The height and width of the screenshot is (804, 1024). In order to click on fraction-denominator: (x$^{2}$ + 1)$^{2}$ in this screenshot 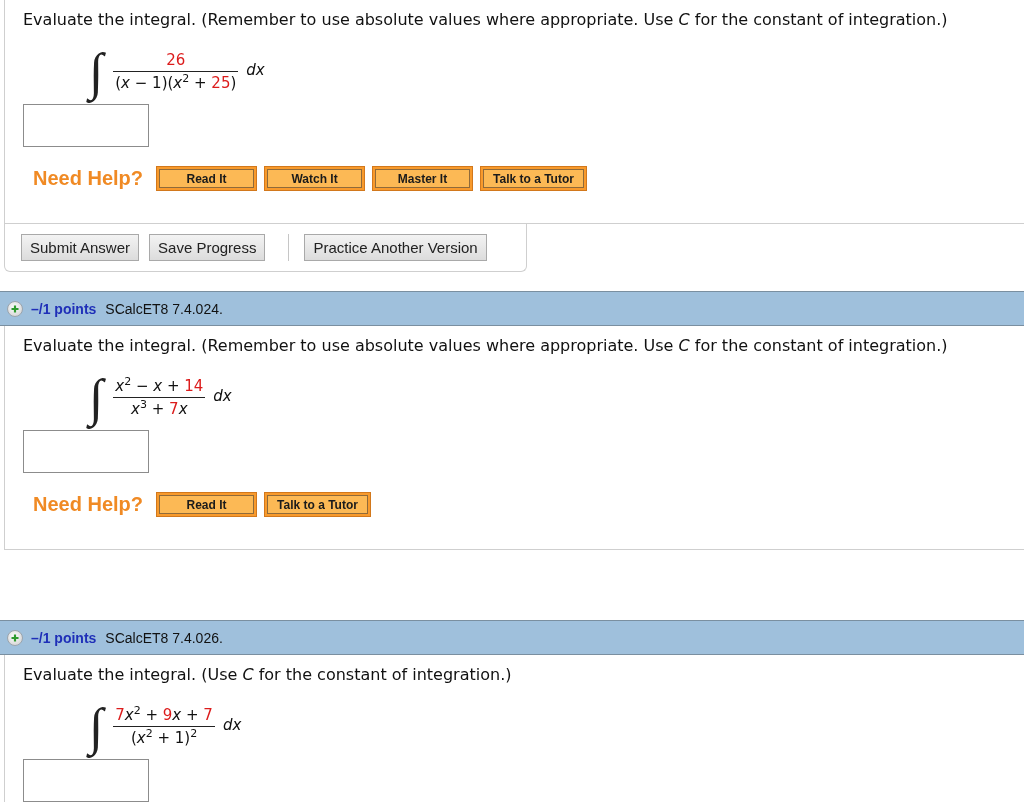, I will do `click(164, 738)`.